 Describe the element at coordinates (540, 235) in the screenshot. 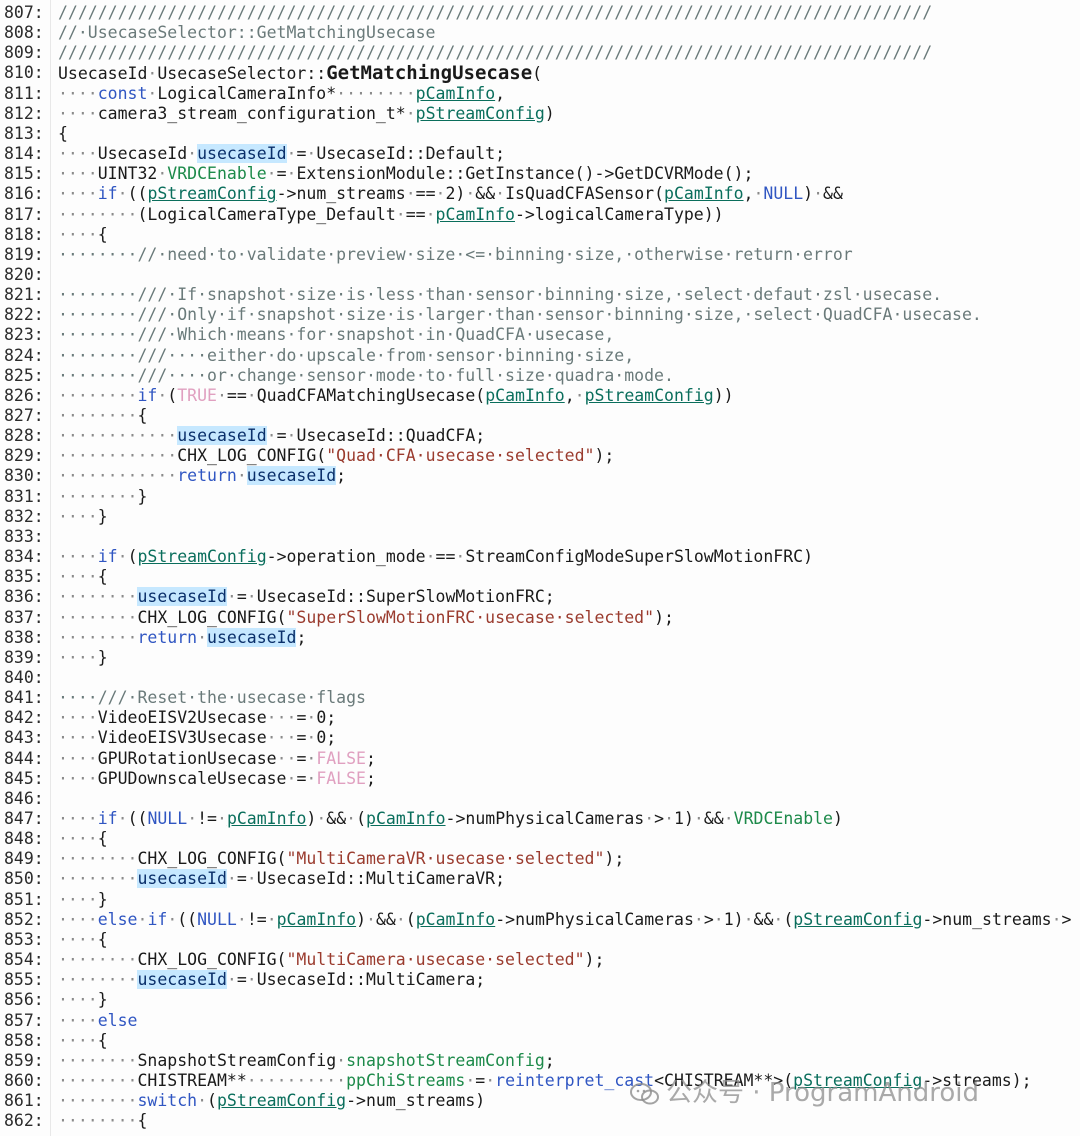

I see `code-line: 818: ····{` at that location.